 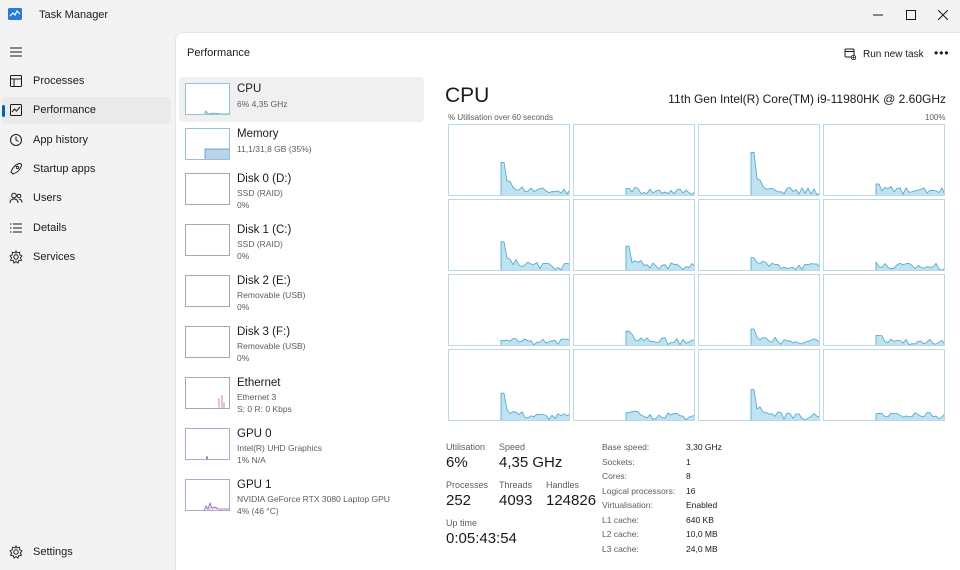 What do you see at coordinates (301, 342) in the screenshot?
I see `device-item-disk-3: Disk 3 (F:) Removable (USB) 0%` at bounding box center [301, 342].